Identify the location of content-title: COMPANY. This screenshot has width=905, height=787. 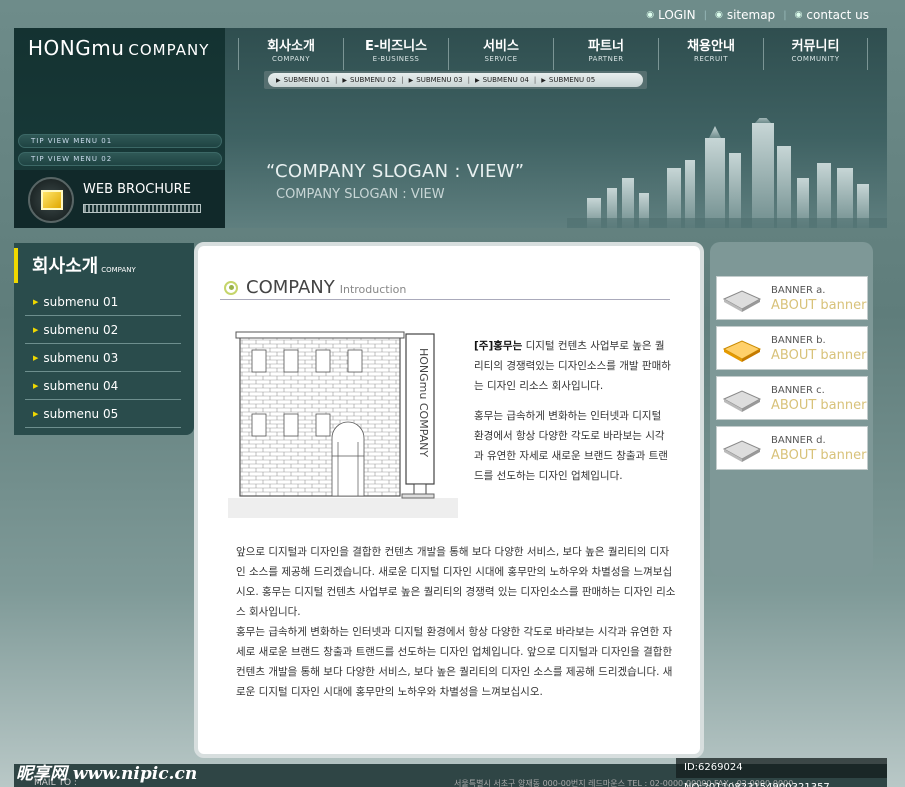
(290, 287).